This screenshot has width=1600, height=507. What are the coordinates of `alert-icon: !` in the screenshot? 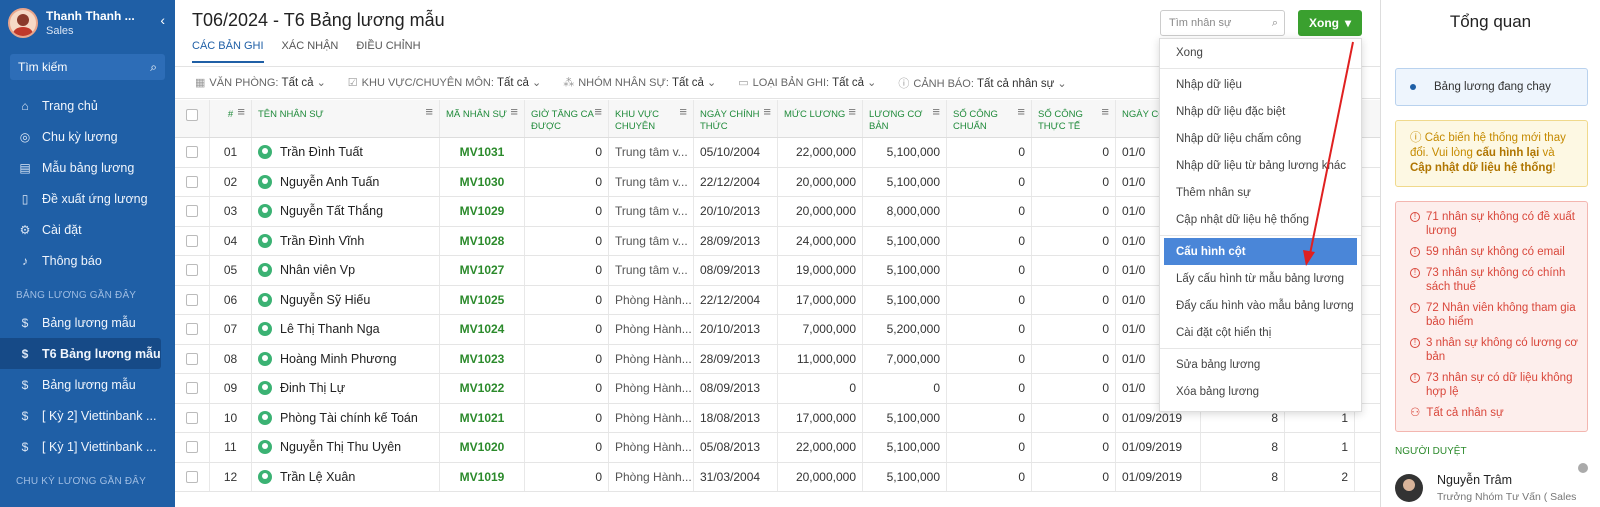 It's located at (1415, 308).